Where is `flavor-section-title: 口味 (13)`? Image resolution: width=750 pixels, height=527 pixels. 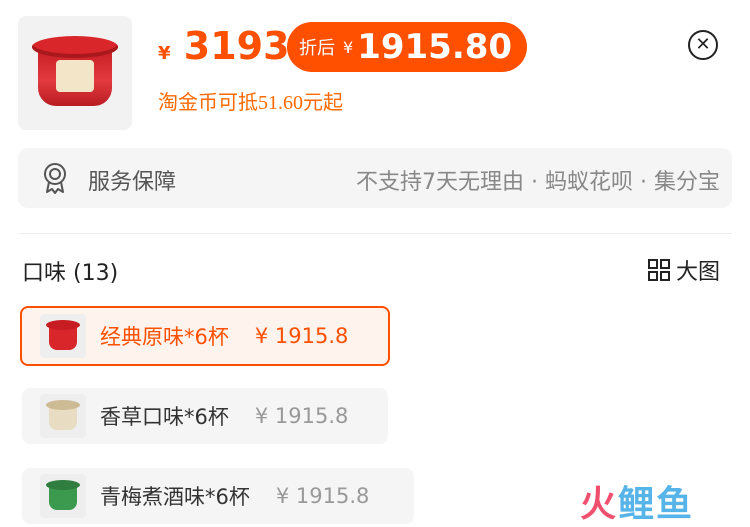
flavor-section-title: 口味 (13) is located at coordinates (70, 273).